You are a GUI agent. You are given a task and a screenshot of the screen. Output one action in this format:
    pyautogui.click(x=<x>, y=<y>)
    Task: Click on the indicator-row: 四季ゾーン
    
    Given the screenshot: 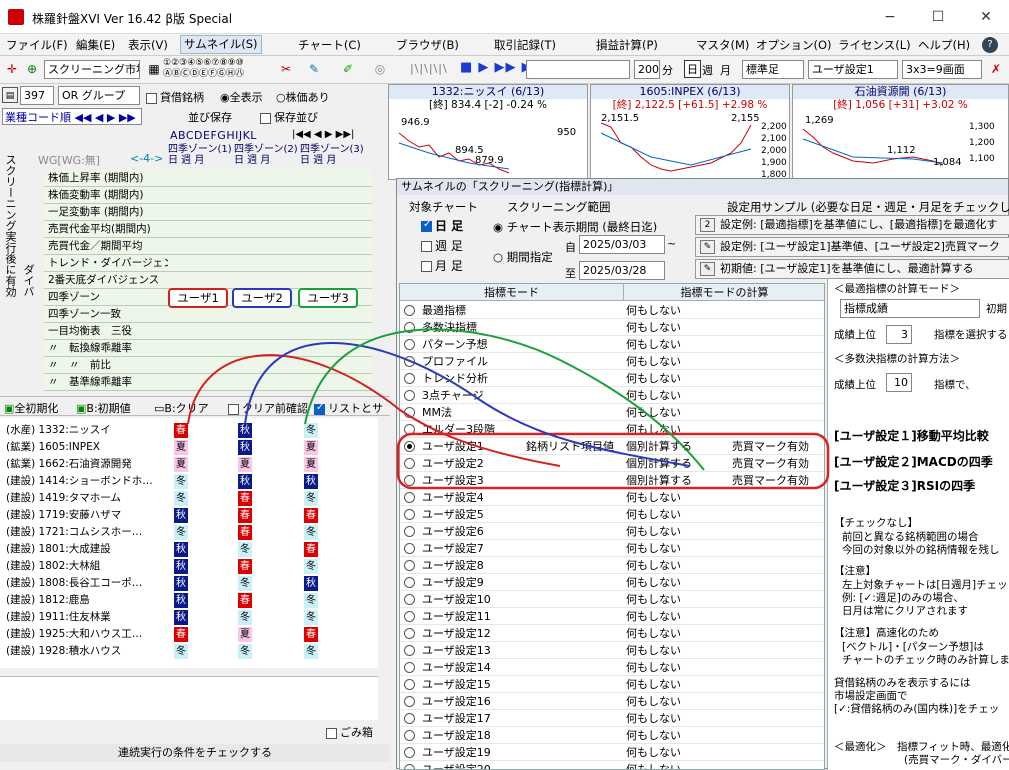 What is the action you would take?
    pyautogui.click(x=106, y=297)
    